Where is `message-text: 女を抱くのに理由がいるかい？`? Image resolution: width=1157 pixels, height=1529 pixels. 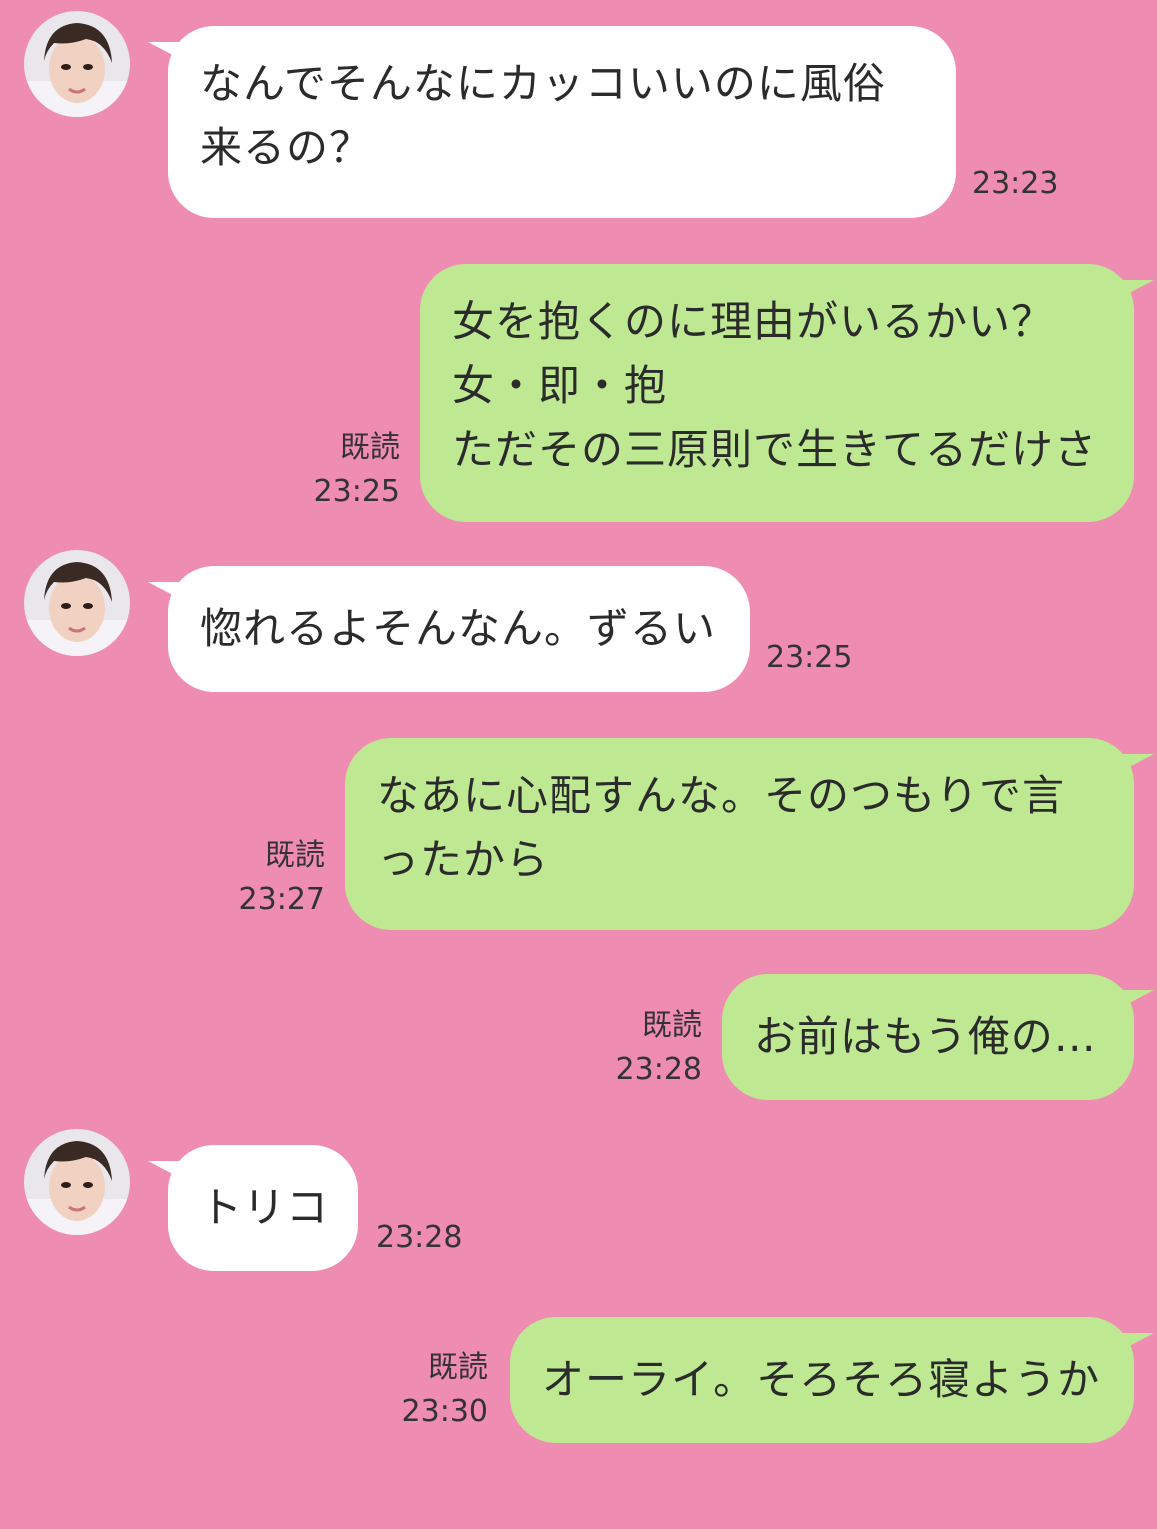
message-text: 女を抱くのに理由がいるかい？ is located at coordinates (753, 321).